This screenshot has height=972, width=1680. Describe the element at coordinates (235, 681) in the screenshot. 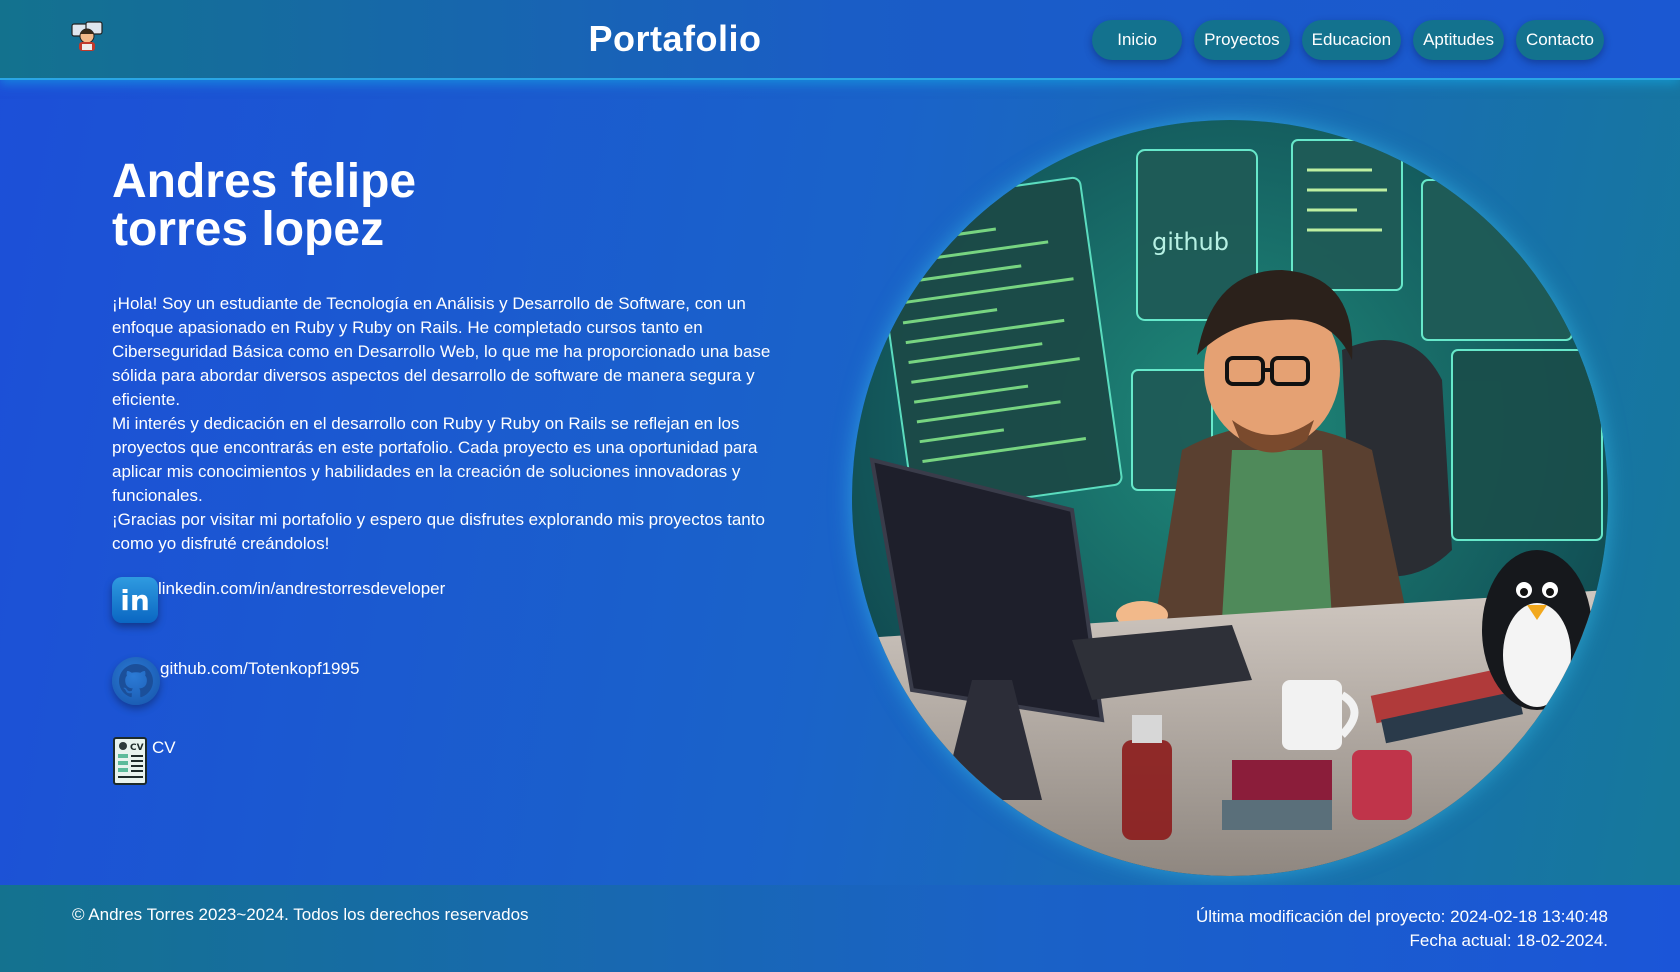

I see `github-link: github.com/Totenkopf1995` at that location.